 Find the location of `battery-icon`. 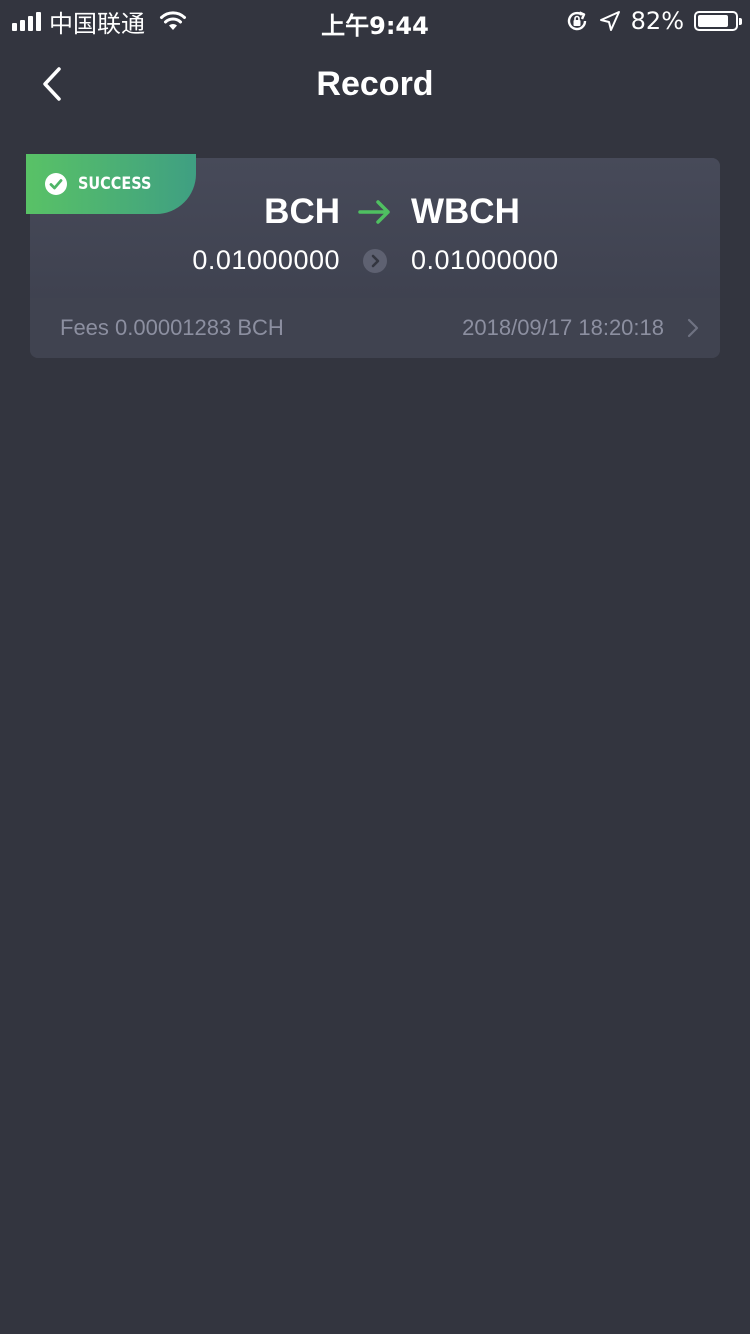

battery-icon is located at coordinates (718, 21).